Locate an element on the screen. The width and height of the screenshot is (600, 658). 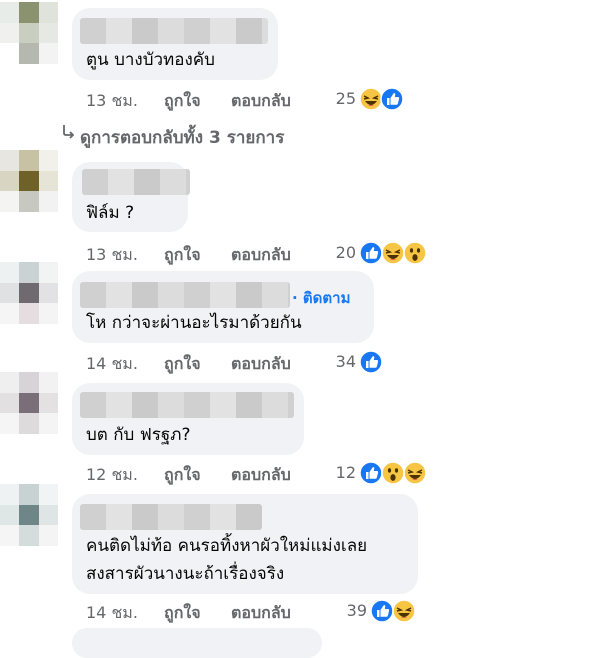
follow-link: · ติดตาม is located at coordinates (321, 298).